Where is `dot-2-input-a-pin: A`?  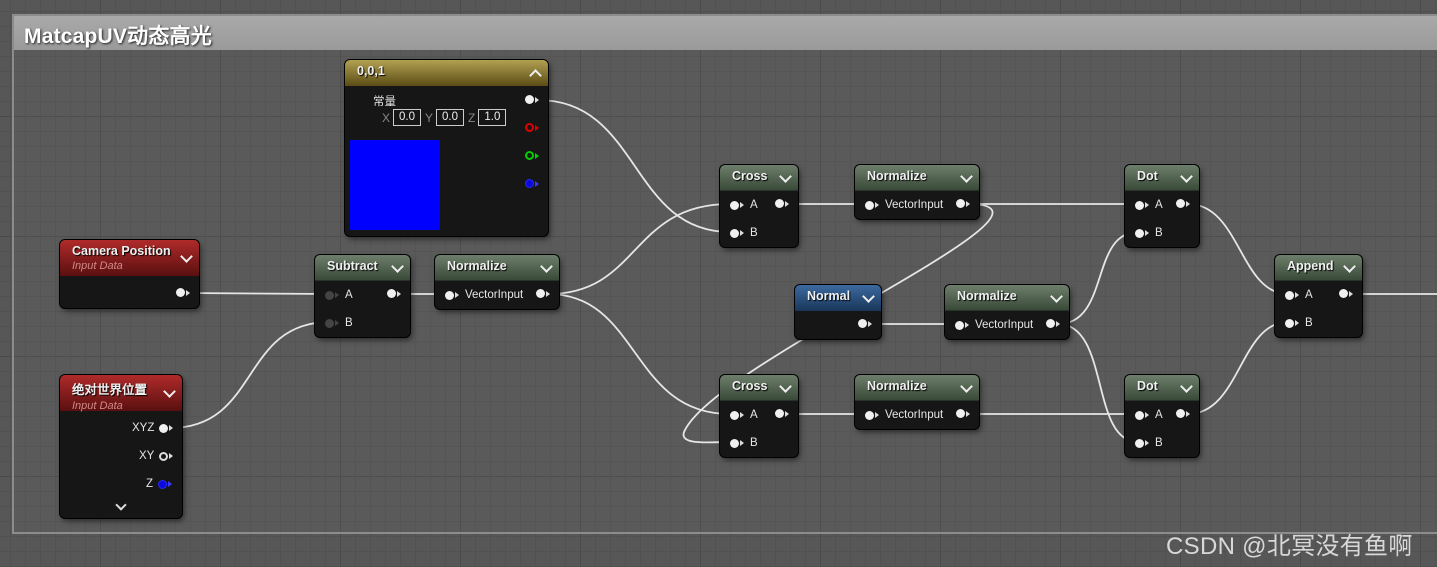 dot-2-input-a-pin: A is located at coordinates (1149, 415).